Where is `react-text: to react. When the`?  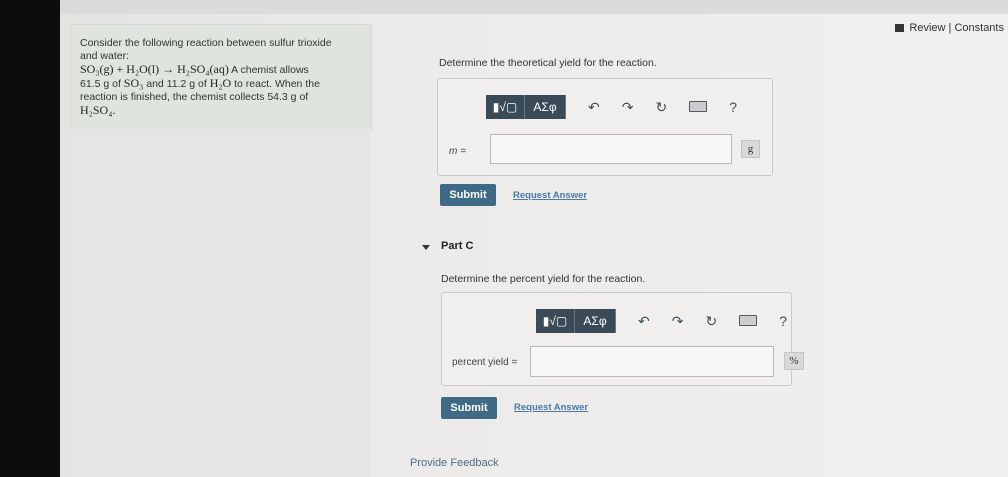 react-text: to react. When the is located at coordinates (275, 84).